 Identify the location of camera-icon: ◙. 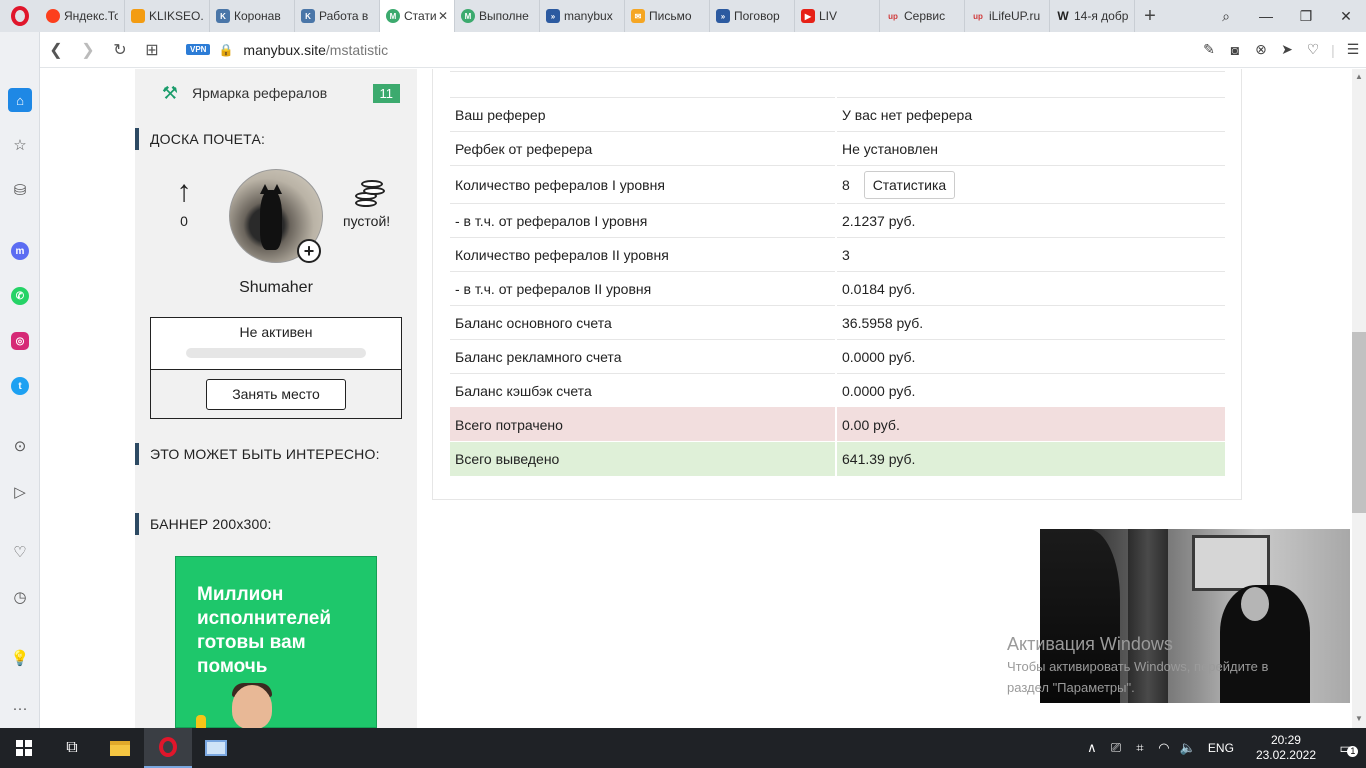
(1235, 50).